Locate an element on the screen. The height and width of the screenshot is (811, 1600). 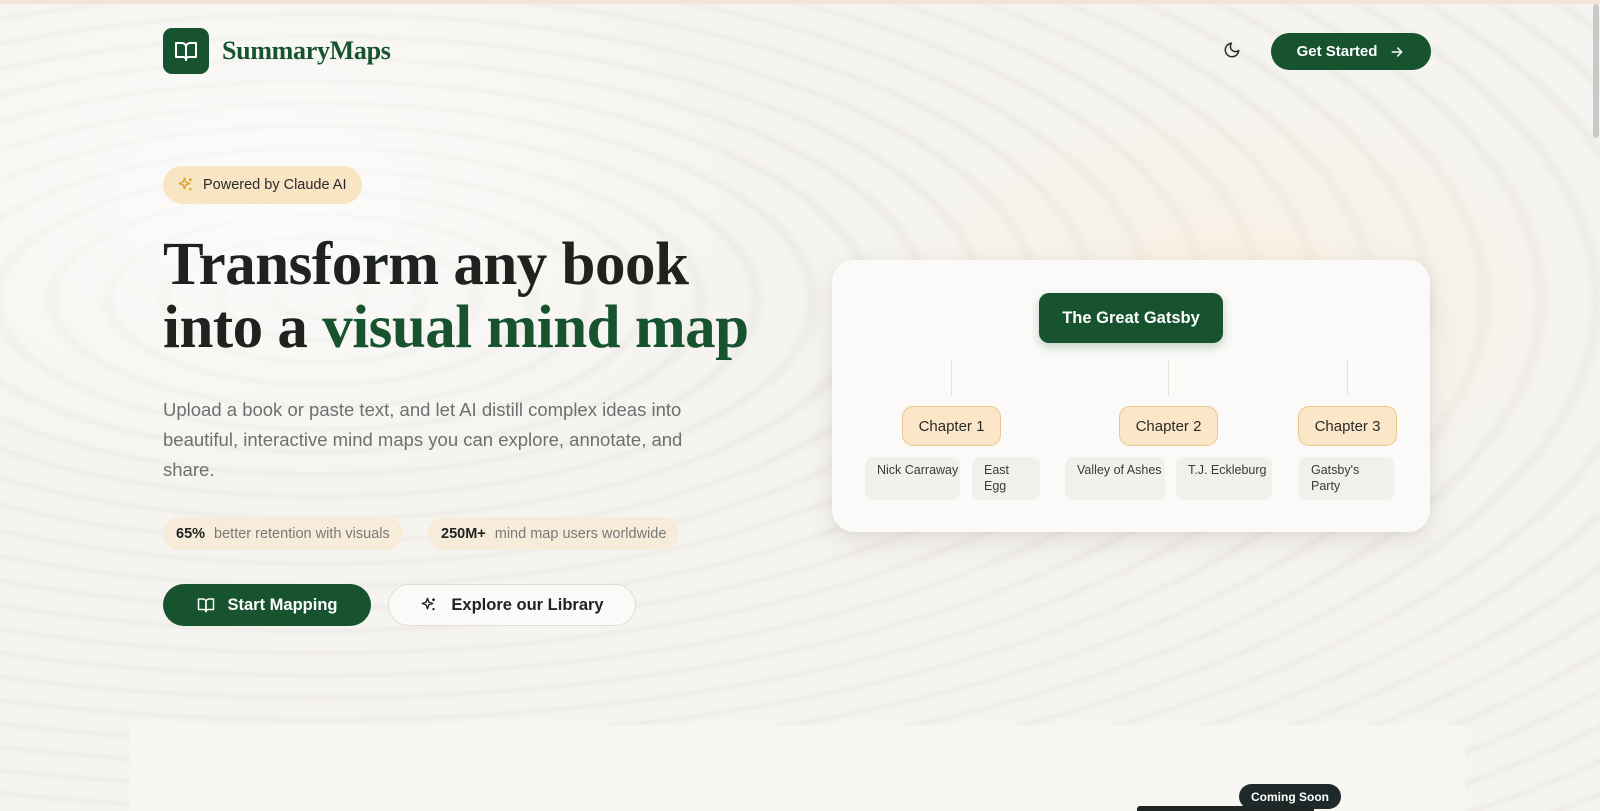
leaf-node: T.J. Eckleburg is located at coordinates (1224, 478).